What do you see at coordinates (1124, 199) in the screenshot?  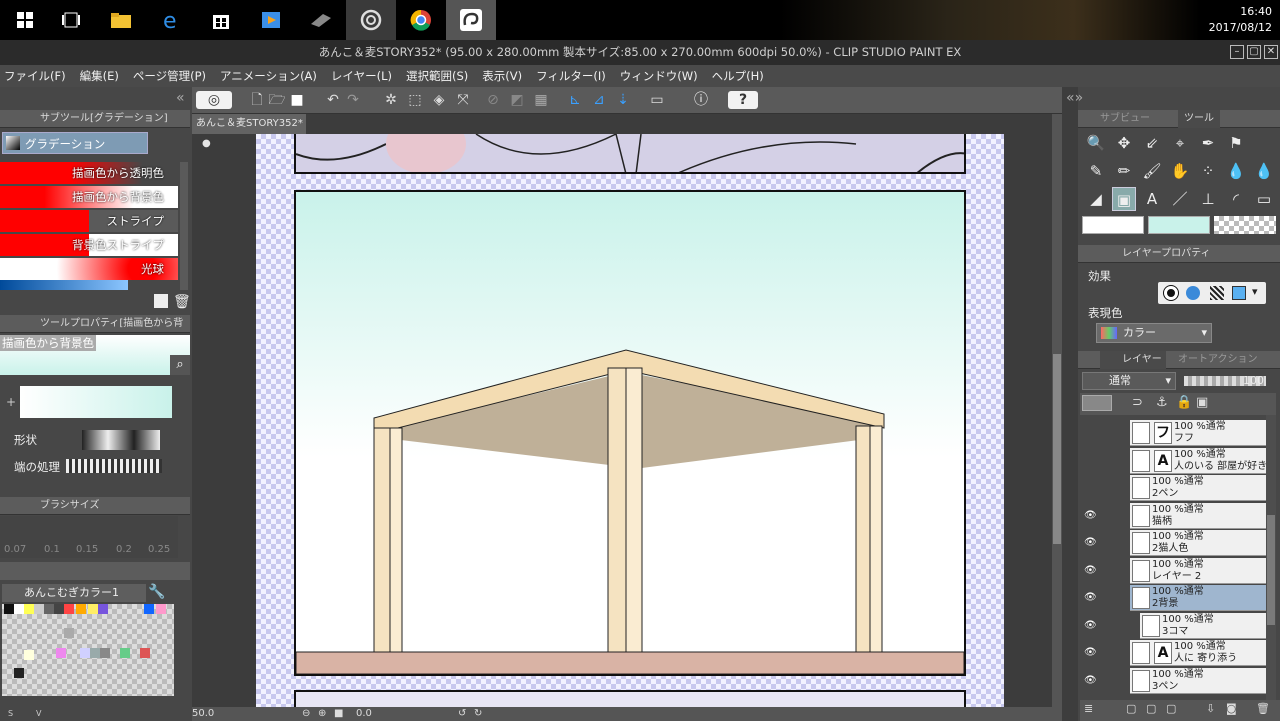 I see `gradation-icon: ▣` at bounding box center [1124, 199].